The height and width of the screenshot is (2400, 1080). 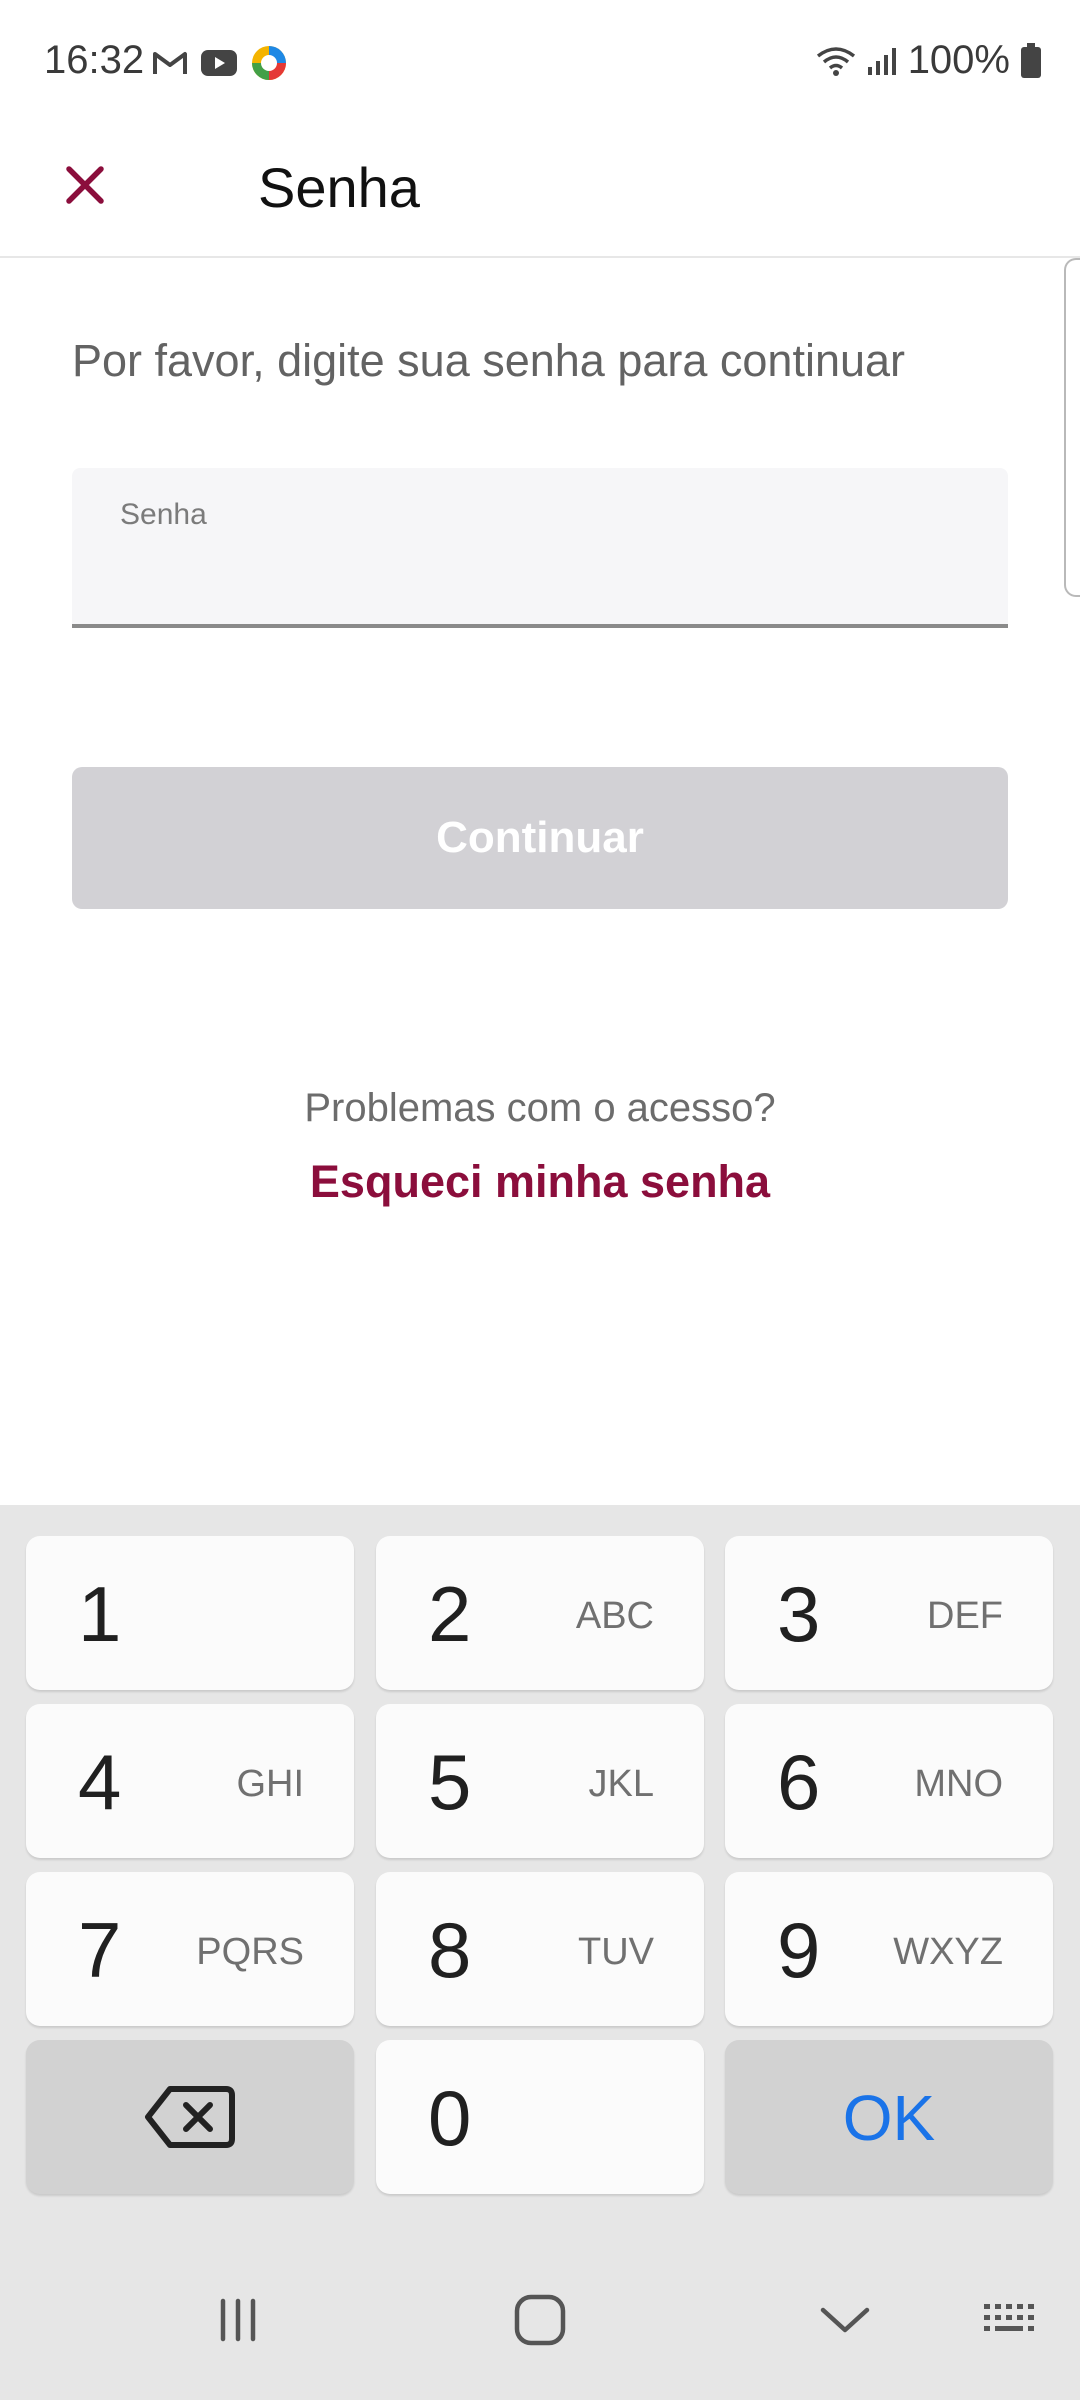 What do you see at coordinates (250, 1952) in the screenshot?
I see `key-letters: PQRS` at bounding box center [250, 1952].